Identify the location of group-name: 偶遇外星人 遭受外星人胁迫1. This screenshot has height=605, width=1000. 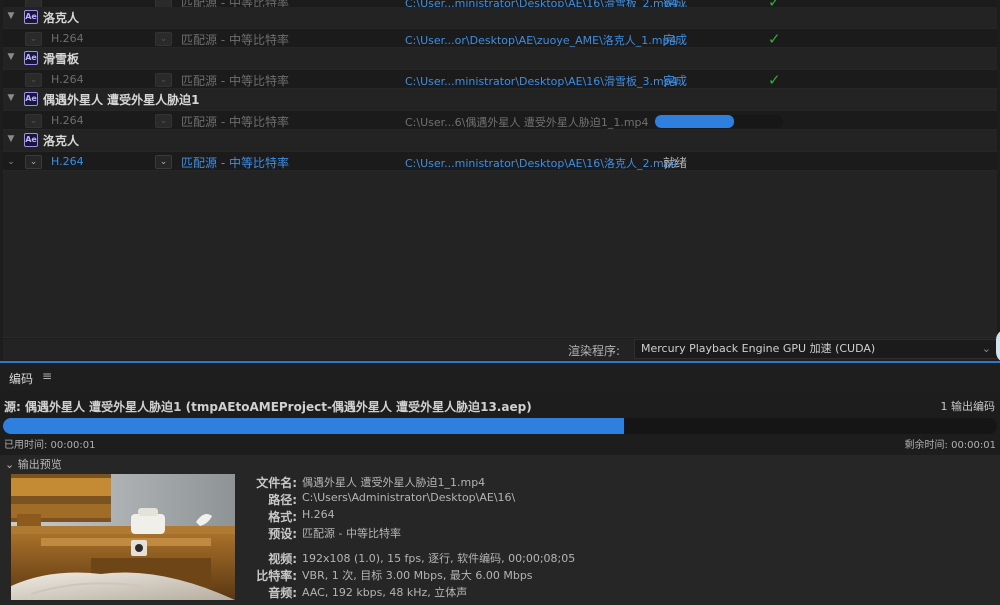
(121, 100).